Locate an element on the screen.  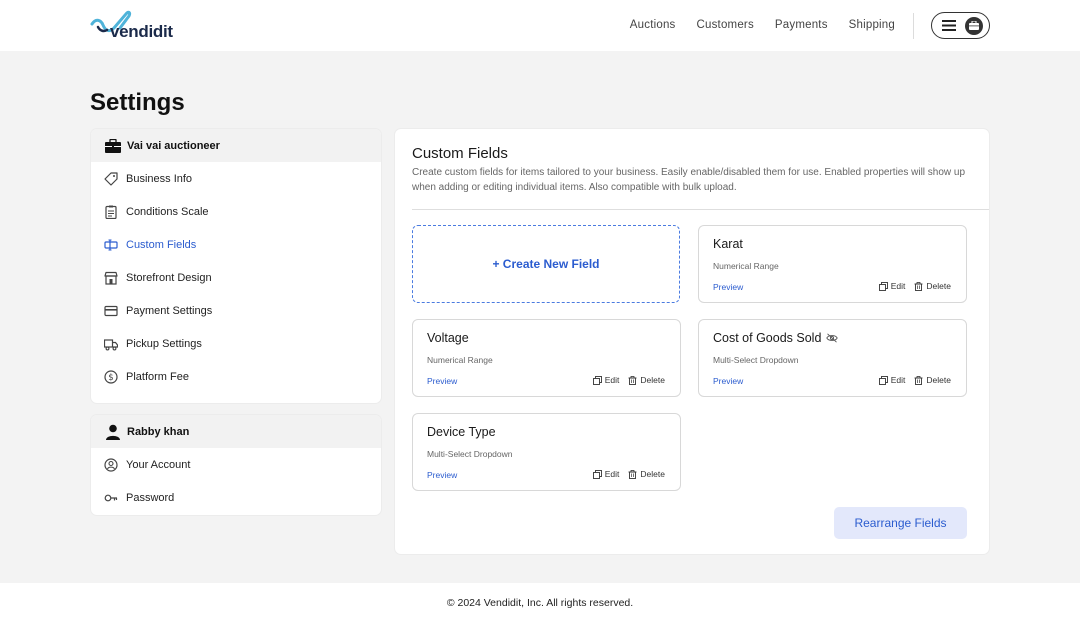
sidebar-item-custom-fields: Custom Fields is located at coordinates (236, 244).